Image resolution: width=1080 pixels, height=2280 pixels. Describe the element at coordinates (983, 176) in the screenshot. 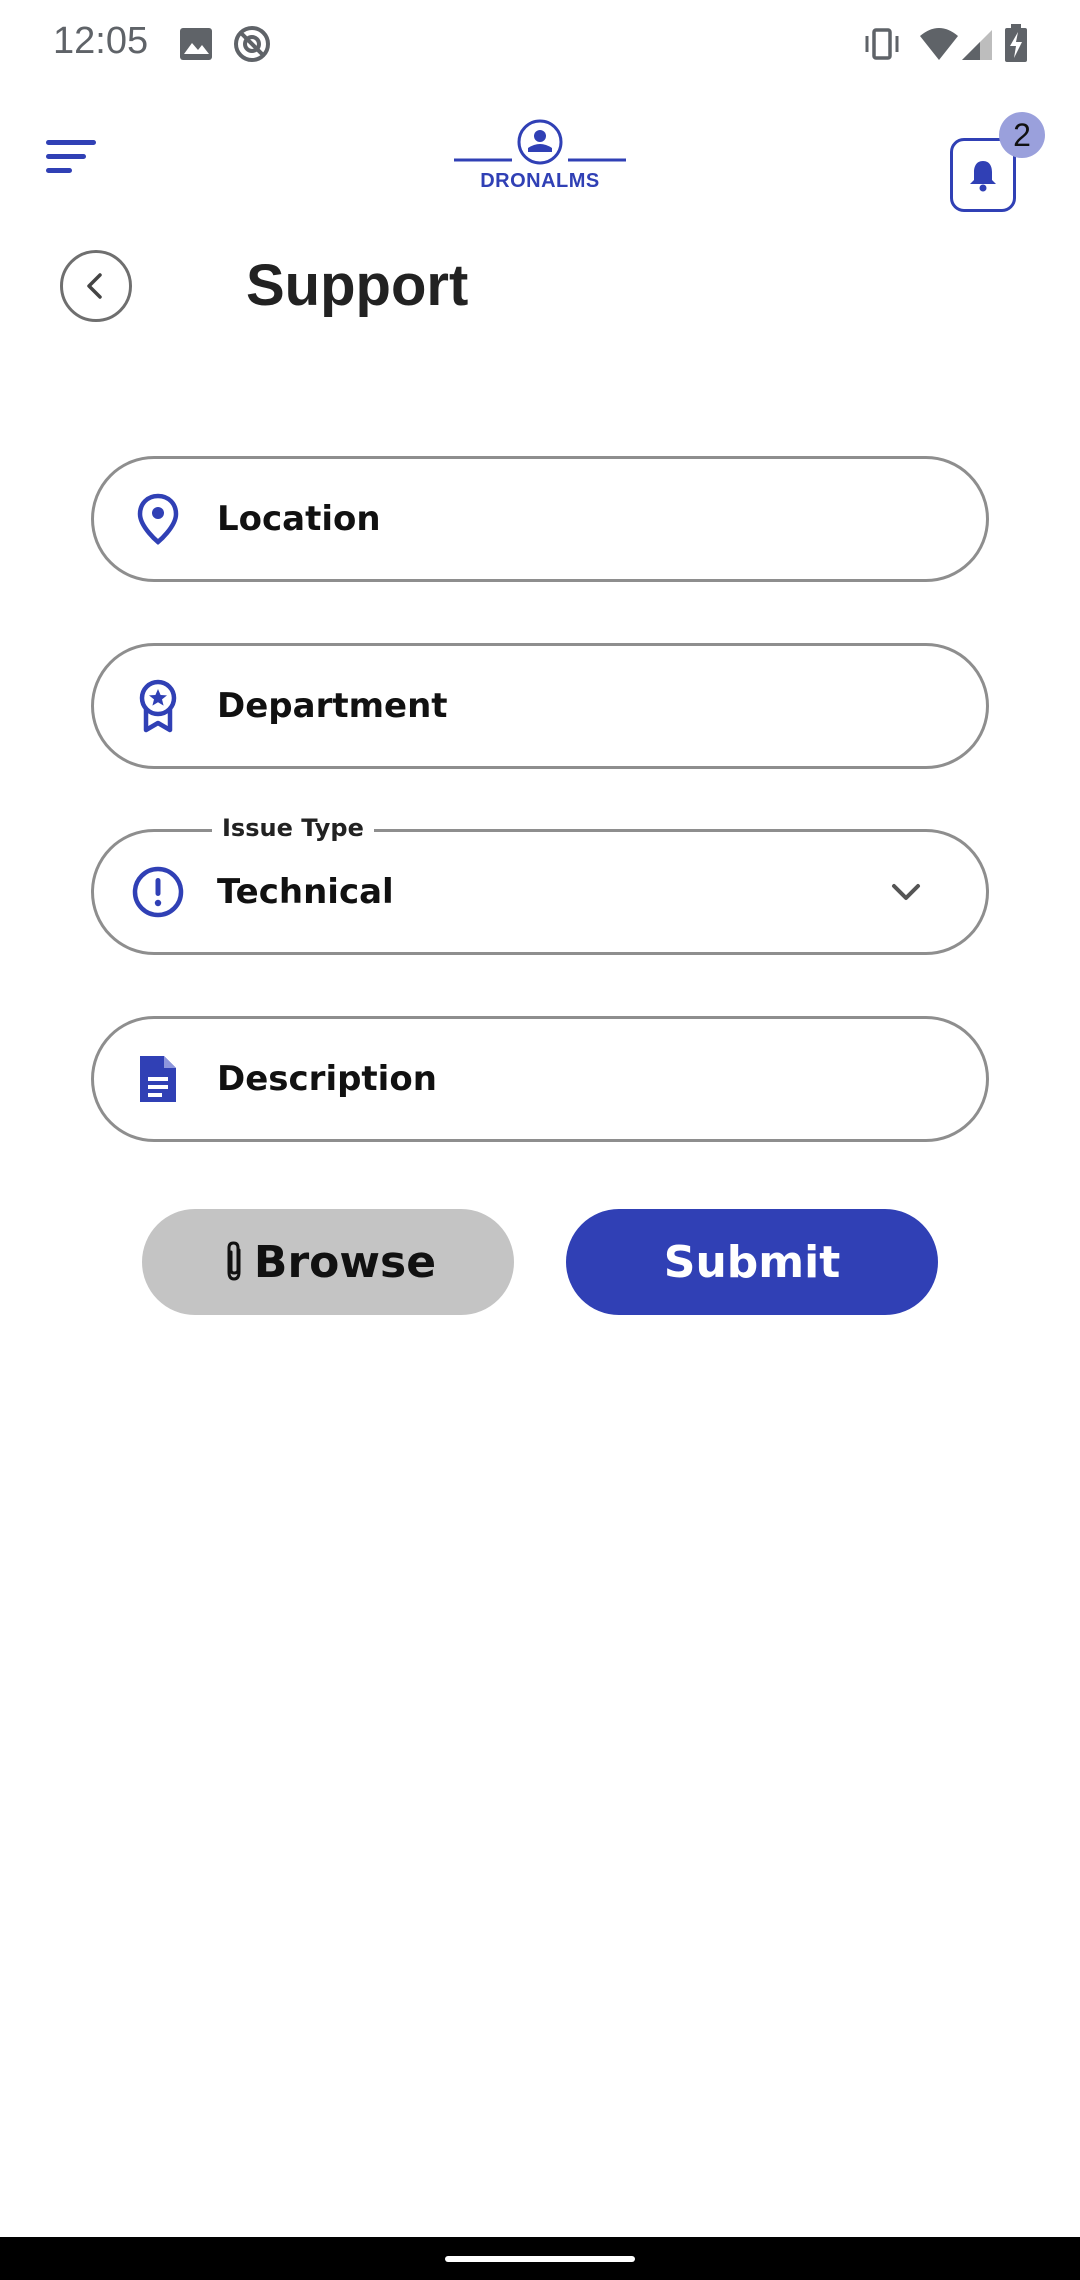

I see `bell-icon` at that location.